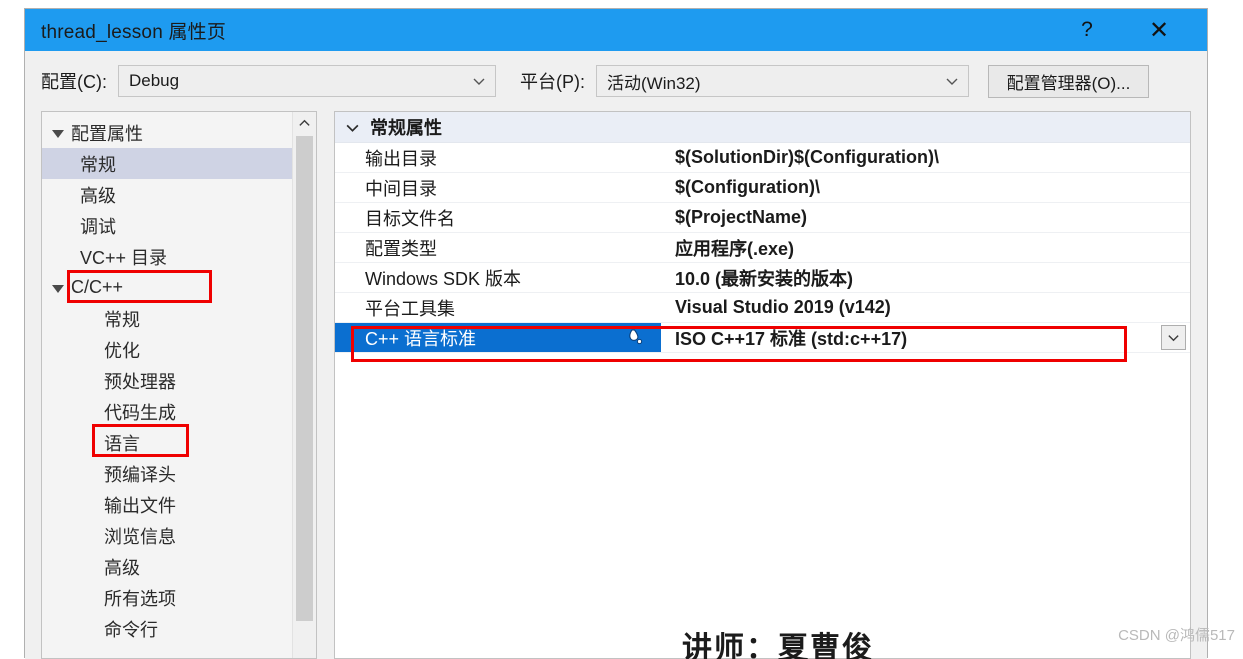 The height and width of the screenshot is (659, 1243). Describe the element at coordinates (122, 350) in the screenshot. I see `tree-item-label: 优化` at that location.